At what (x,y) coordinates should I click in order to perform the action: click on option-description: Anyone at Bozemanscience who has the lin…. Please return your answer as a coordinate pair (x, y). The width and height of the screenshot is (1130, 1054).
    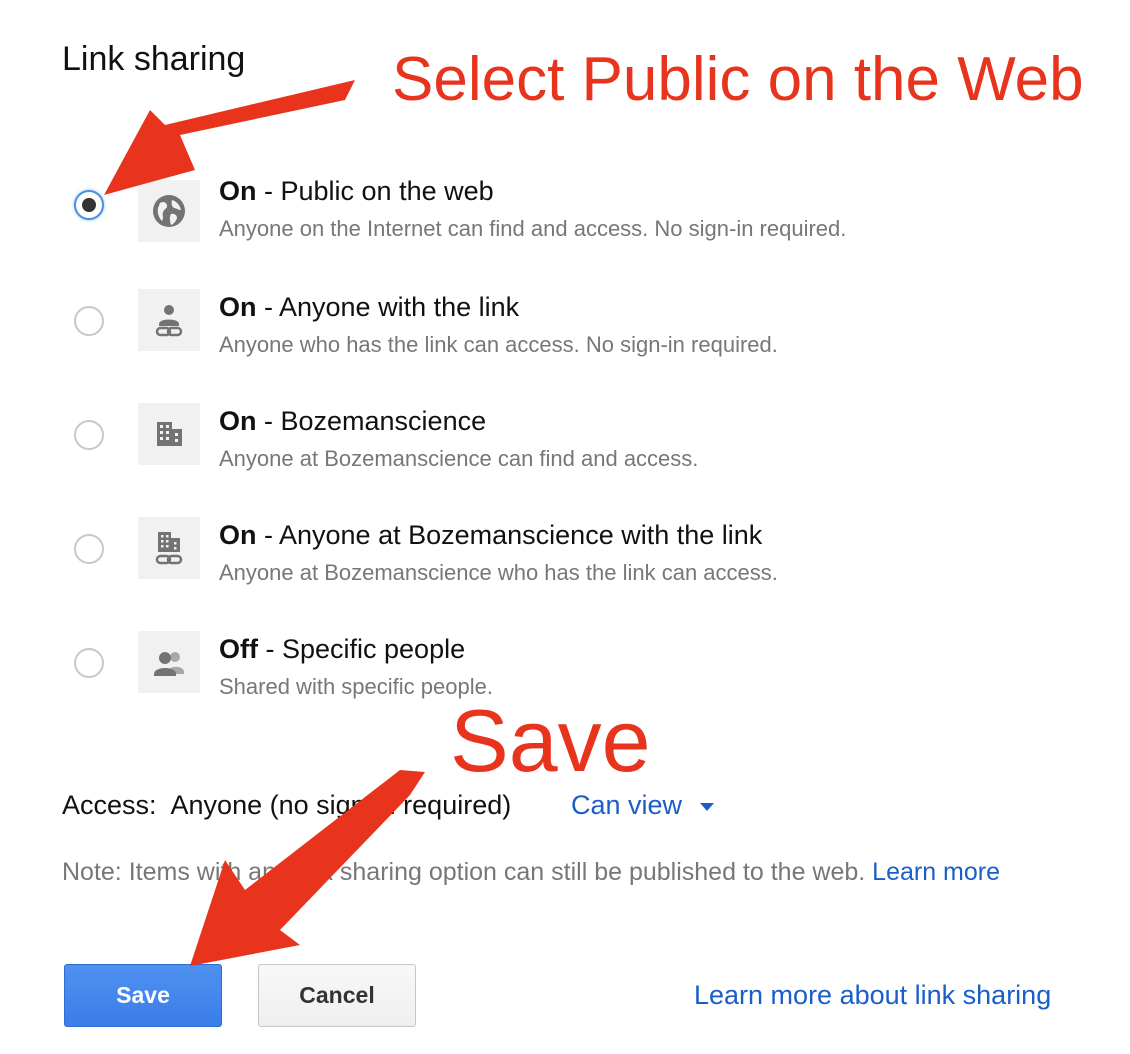
    Looking at the image, I should click on (498, 572).